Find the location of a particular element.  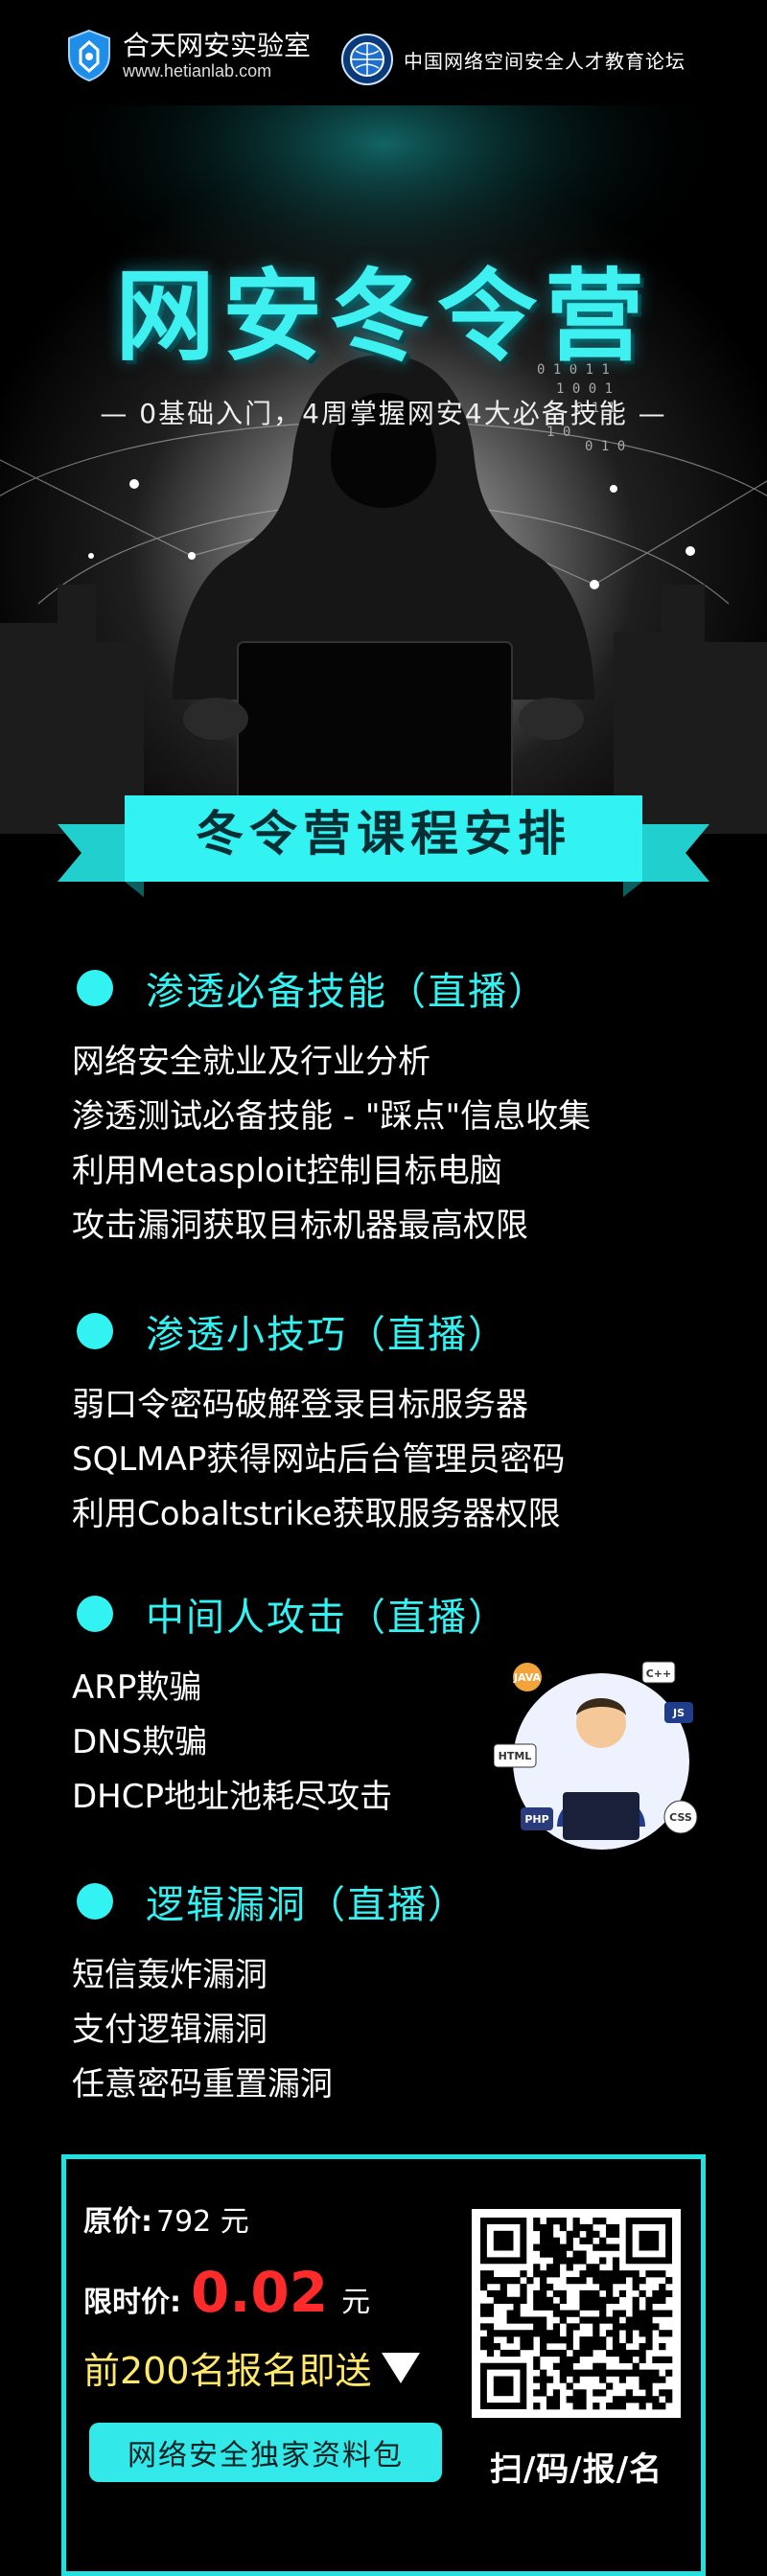

qr-code is located at coordinates (576, 2313).